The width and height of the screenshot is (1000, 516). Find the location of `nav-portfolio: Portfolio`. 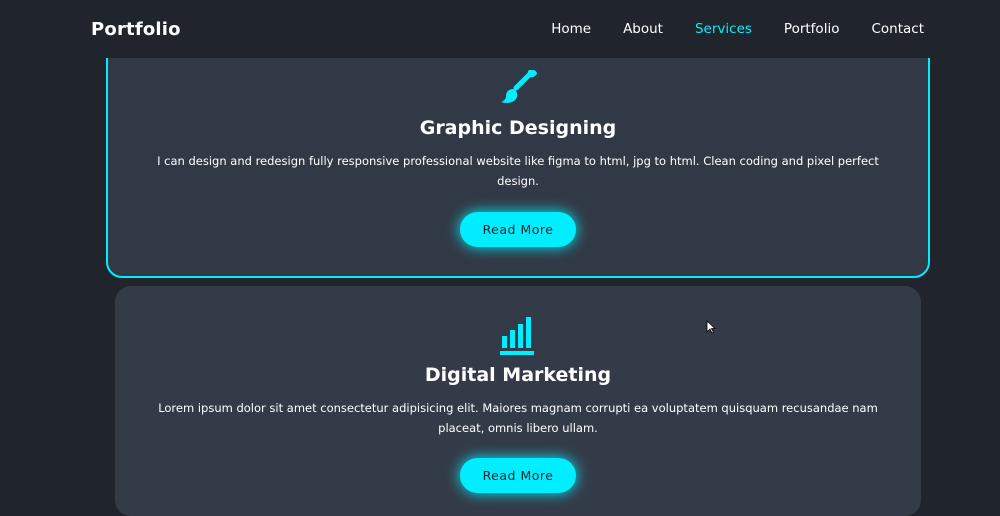

nav-portfolio: Portfolio is located at coordinates (812, 29).